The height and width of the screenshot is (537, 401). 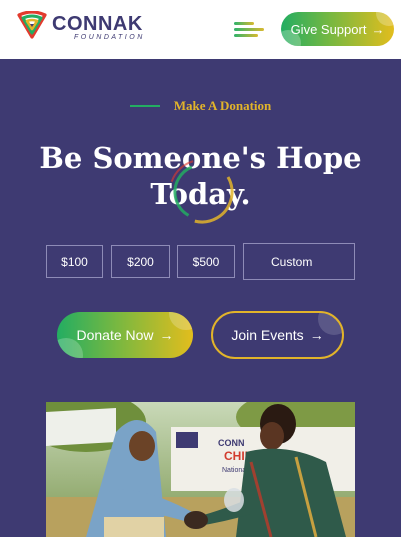 What do you see at coordinates (144, 106) in the screenshot?
I see `eyebrow-divider` at bounding box center [144, 106].